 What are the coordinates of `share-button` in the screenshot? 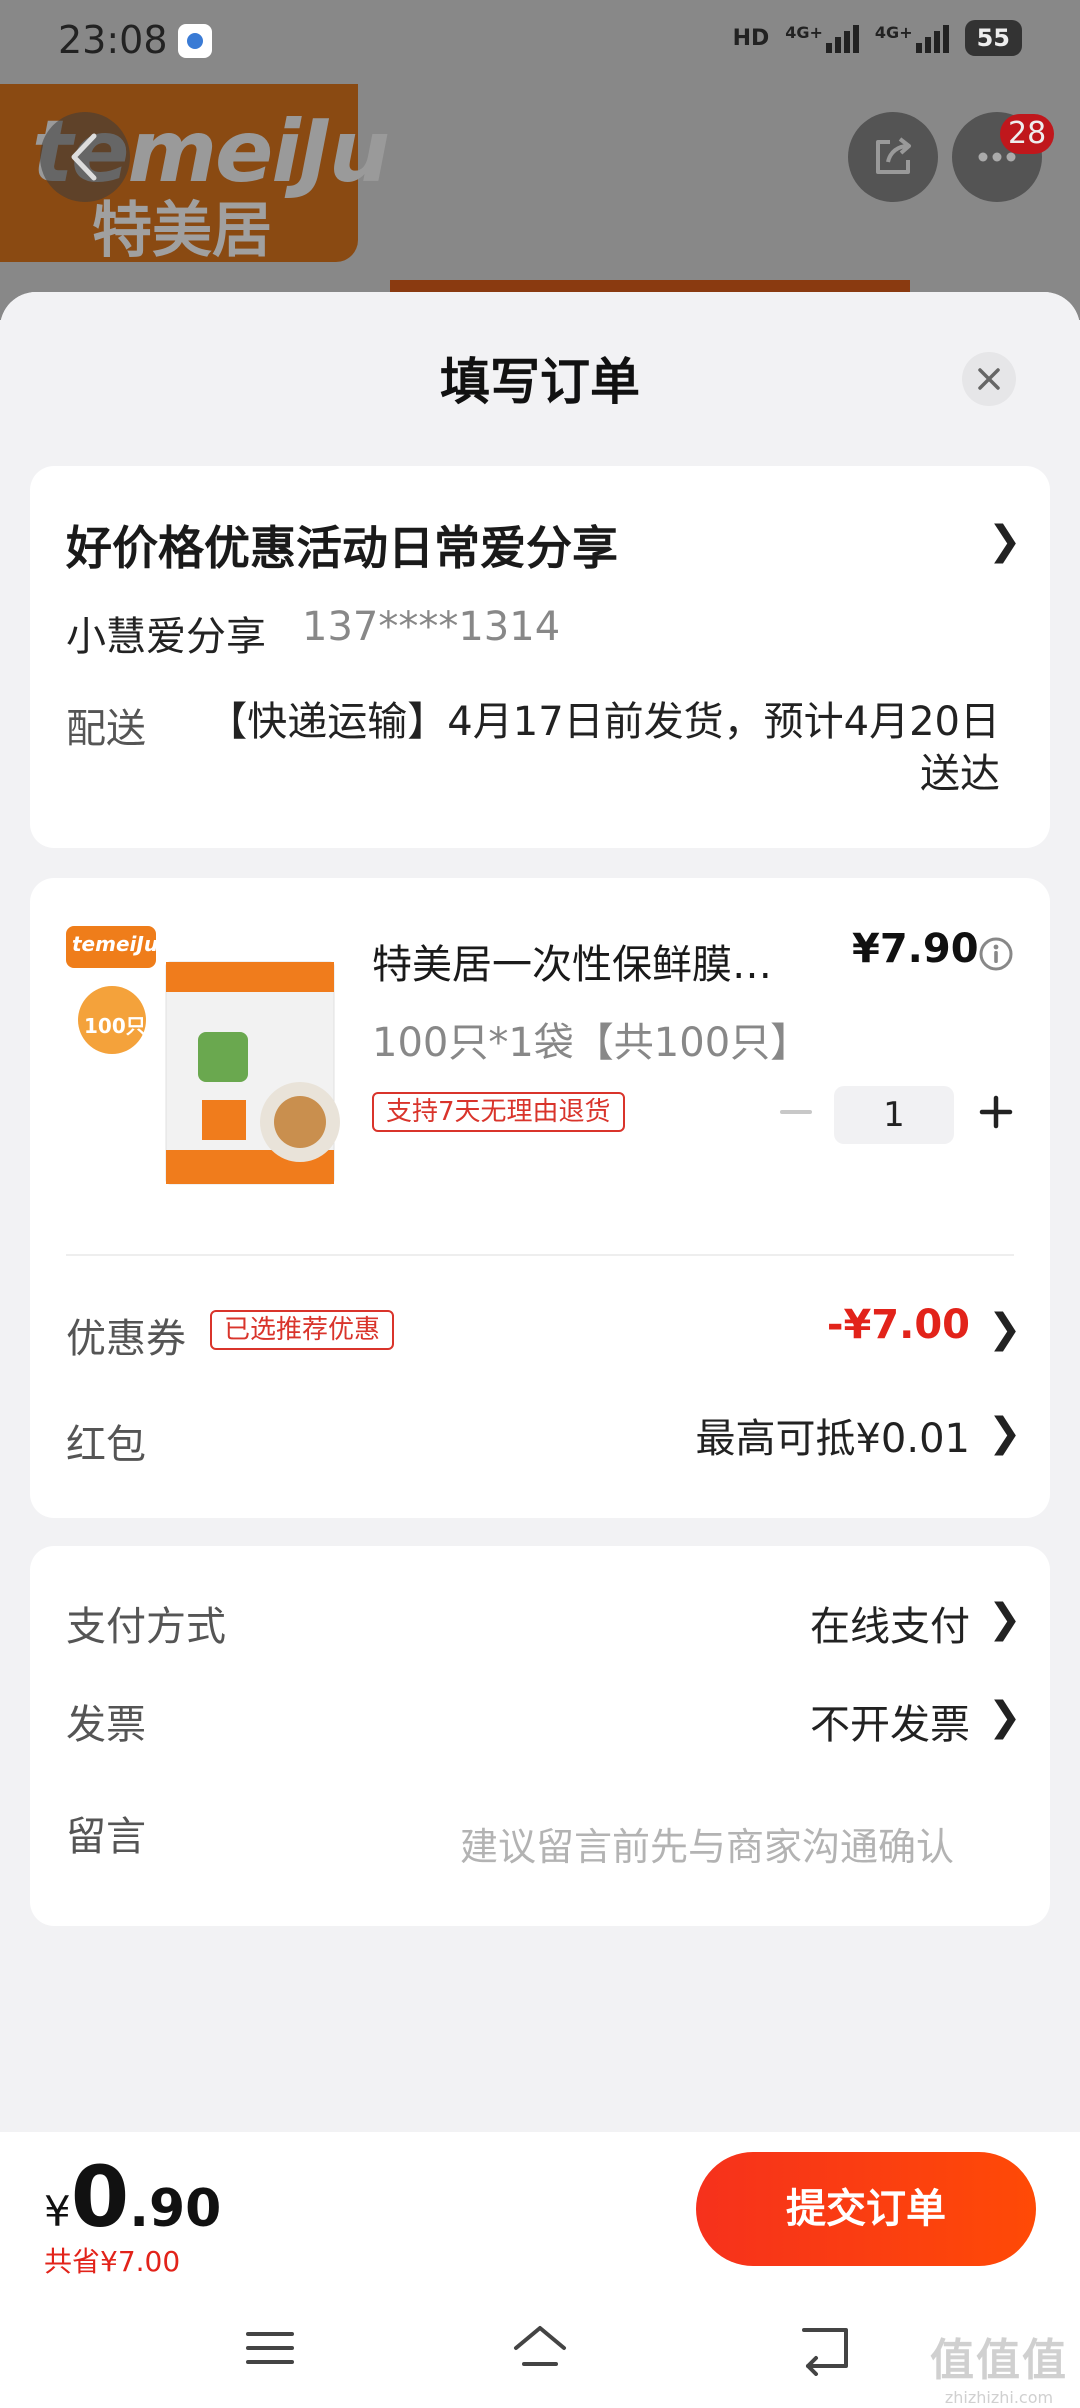 It's located at (893, 157).